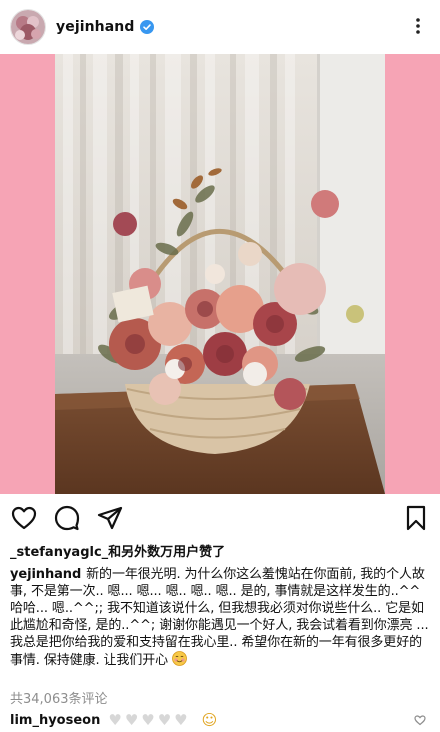 This screenshot has height=732, width=440. Describe the element at coordinates (416, 518) in the screenshot. I see `bookmark-icon` at that location.